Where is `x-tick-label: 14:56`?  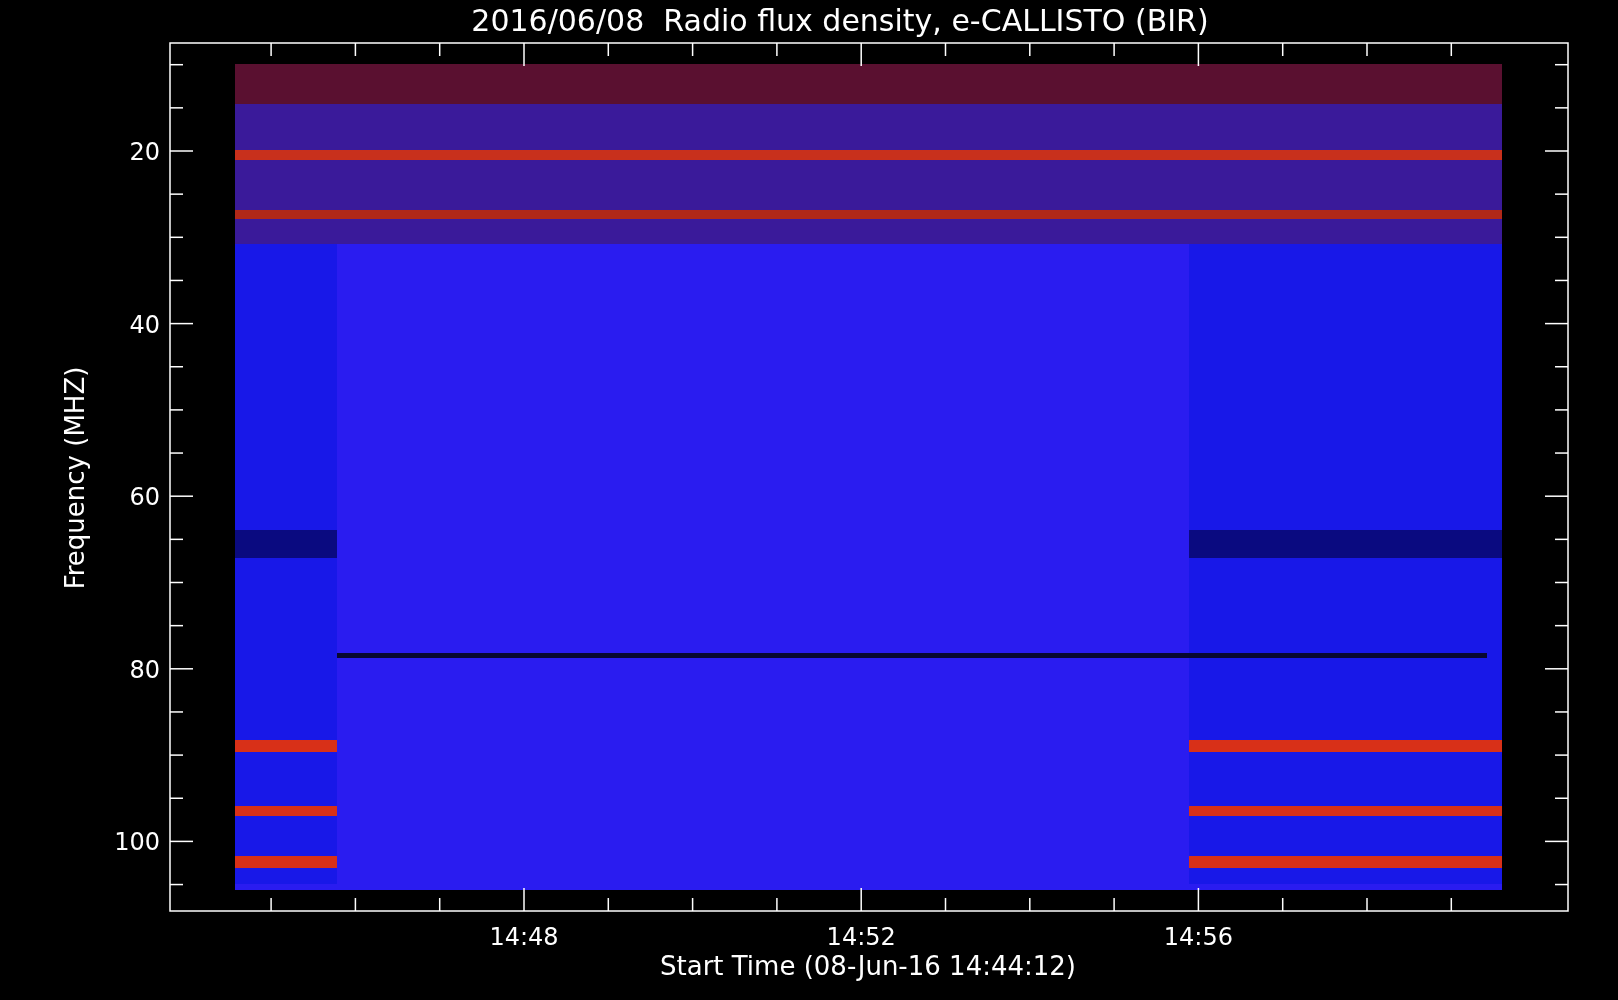
x-tick-label: 14:56 is located at coordinates (1198, 937).